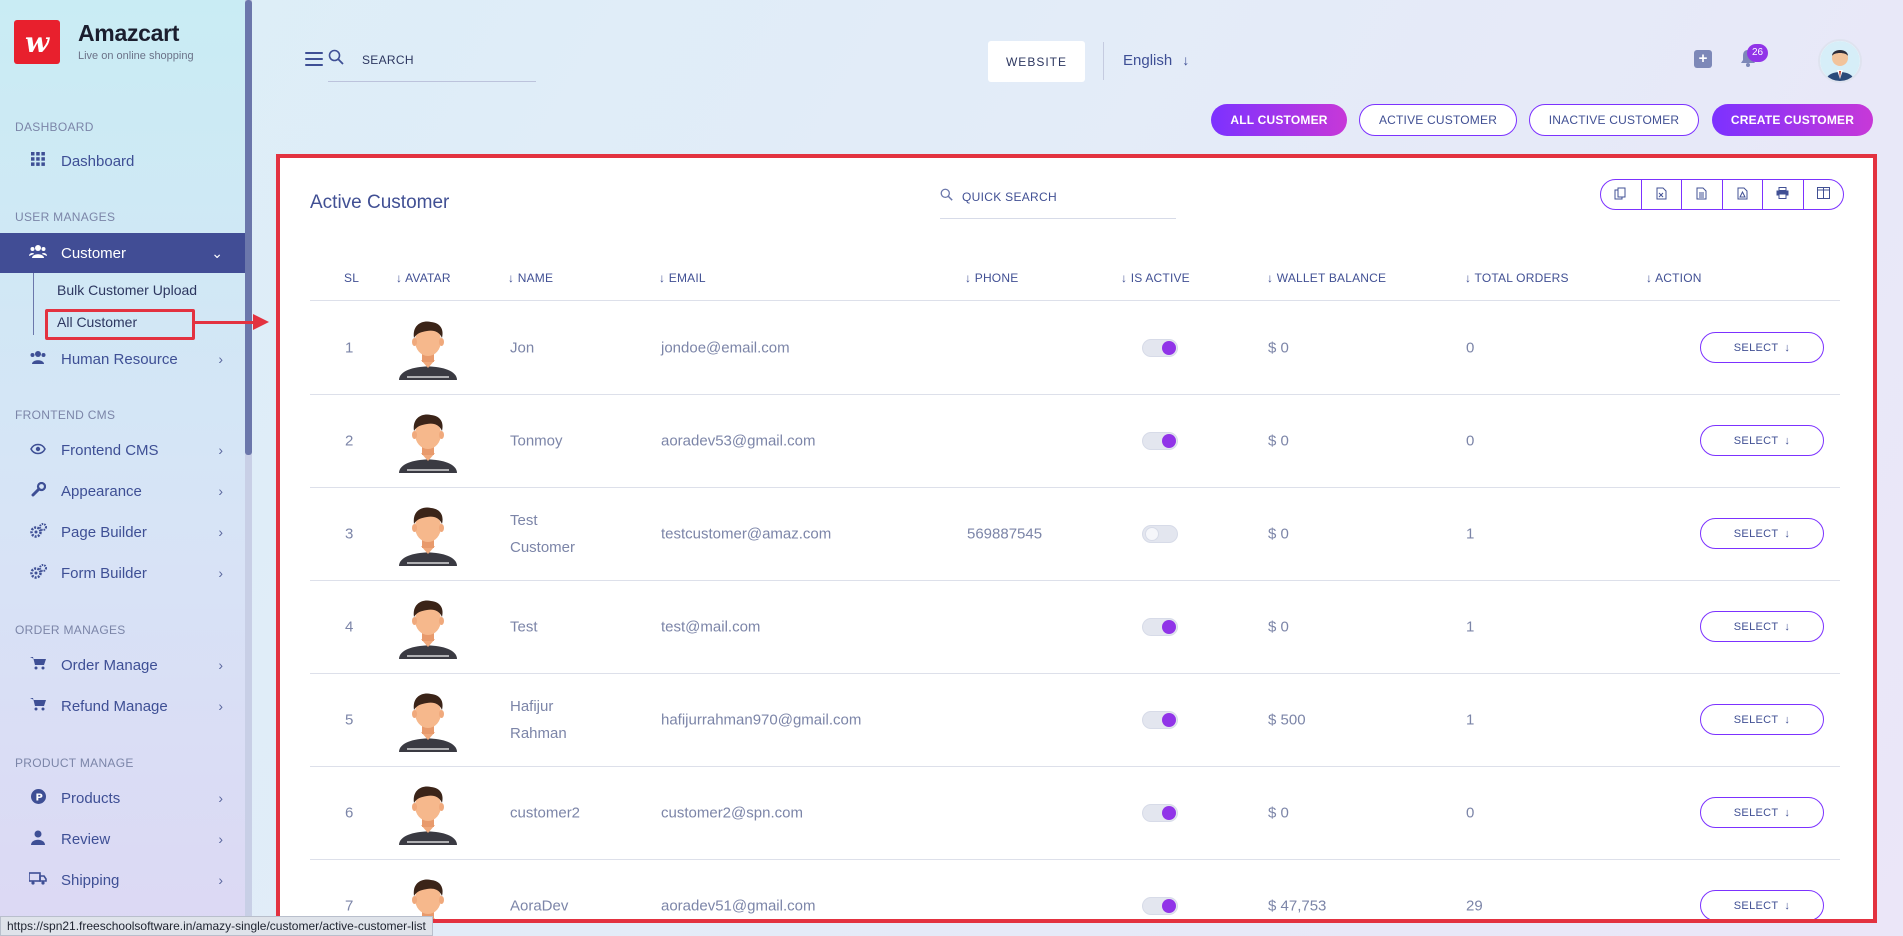  What do you see at coordinates (530, 278) in the screenshot?
I see `column-name: ↓ NAME` at bounding box center [530, 278].